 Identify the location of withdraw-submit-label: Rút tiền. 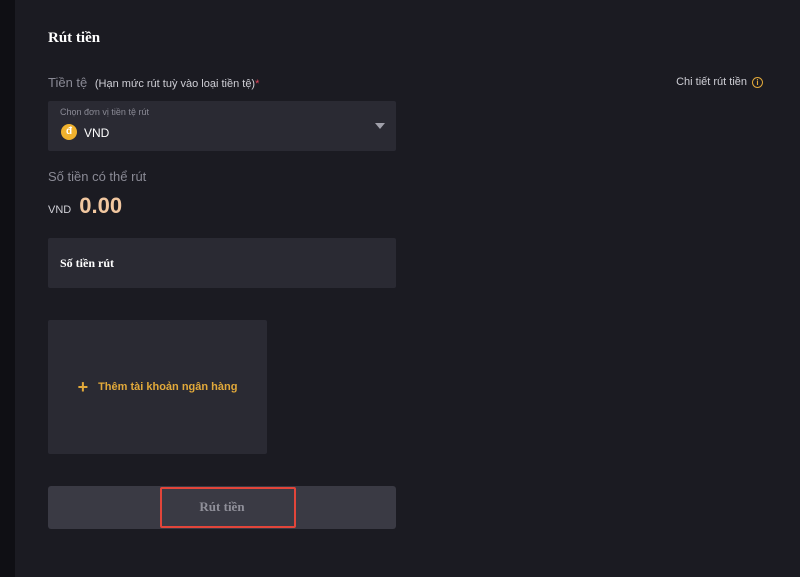
(222, 506).